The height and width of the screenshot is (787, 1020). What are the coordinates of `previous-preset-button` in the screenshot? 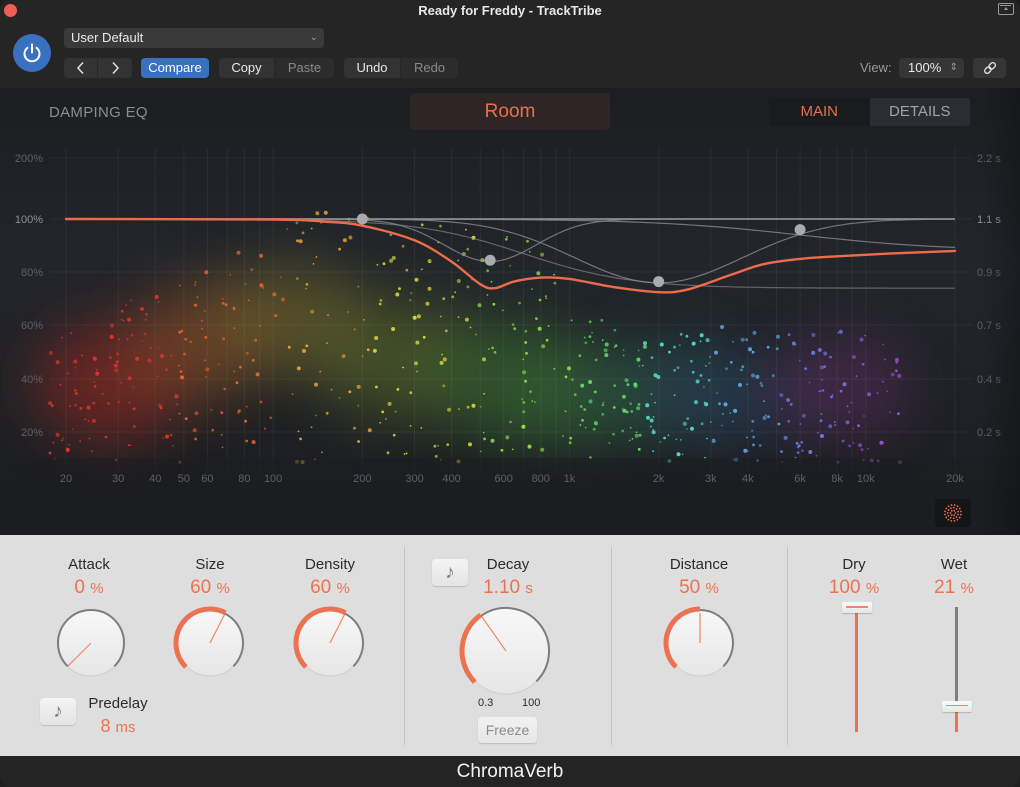 It's located at (81, 68).